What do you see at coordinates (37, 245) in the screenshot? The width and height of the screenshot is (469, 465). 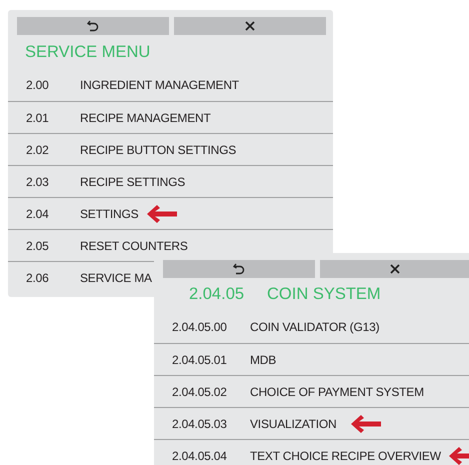 I see `item-number: 2.05` at bounding box center [37, 245].